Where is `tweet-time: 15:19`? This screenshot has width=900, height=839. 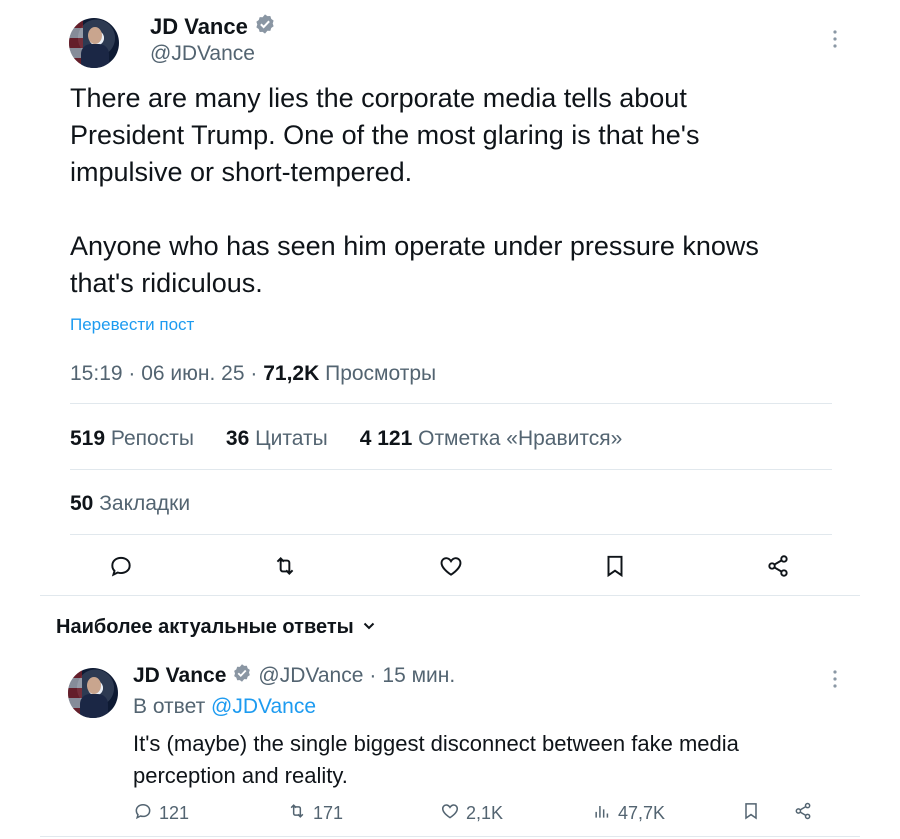 tweet-time: 15:19 is located at coordinates (96, 373).